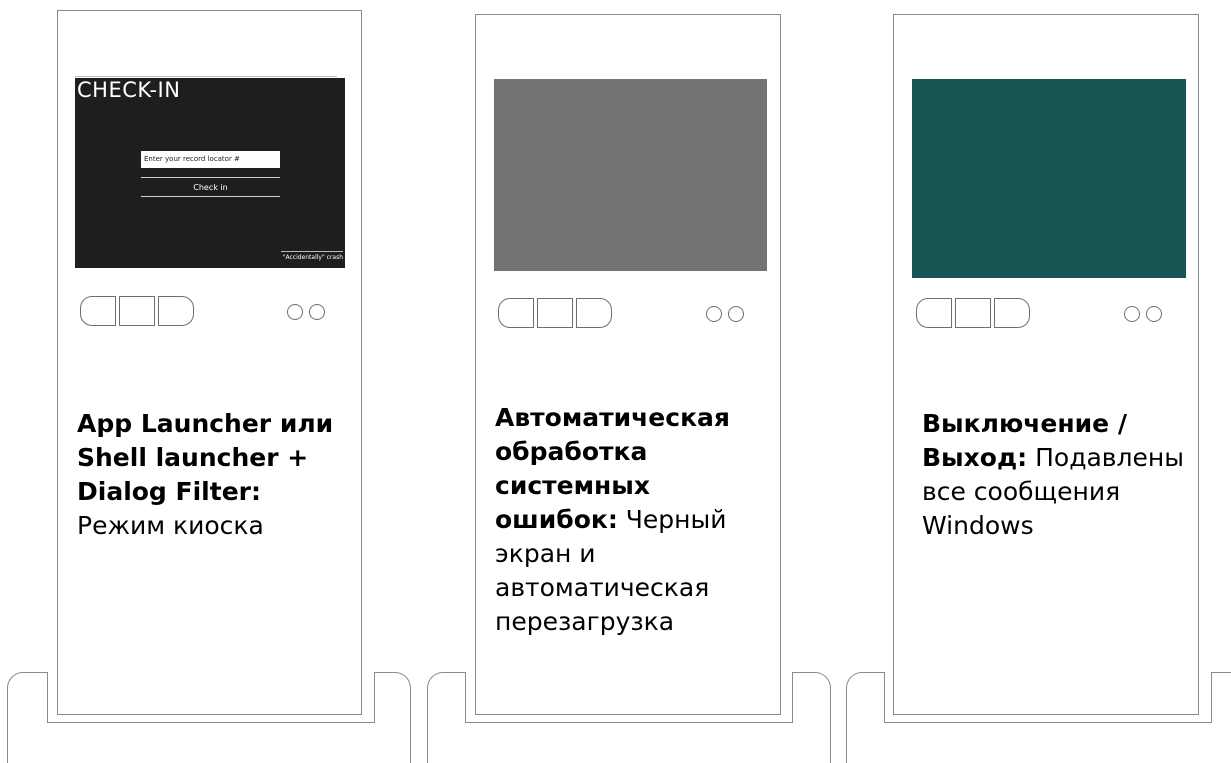  I want to click on input-divider, so click(210, 177).